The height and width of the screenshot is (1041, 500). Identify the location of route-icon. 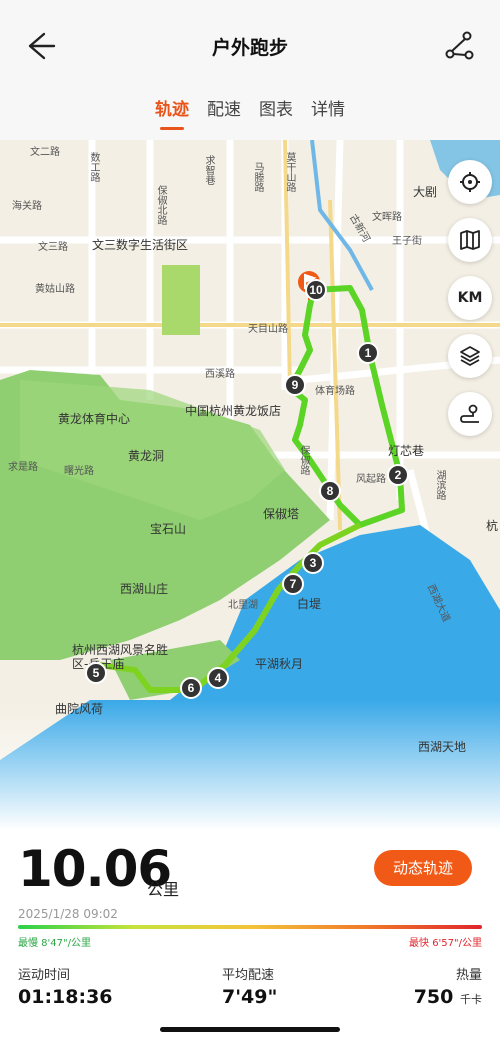
(470, 414).